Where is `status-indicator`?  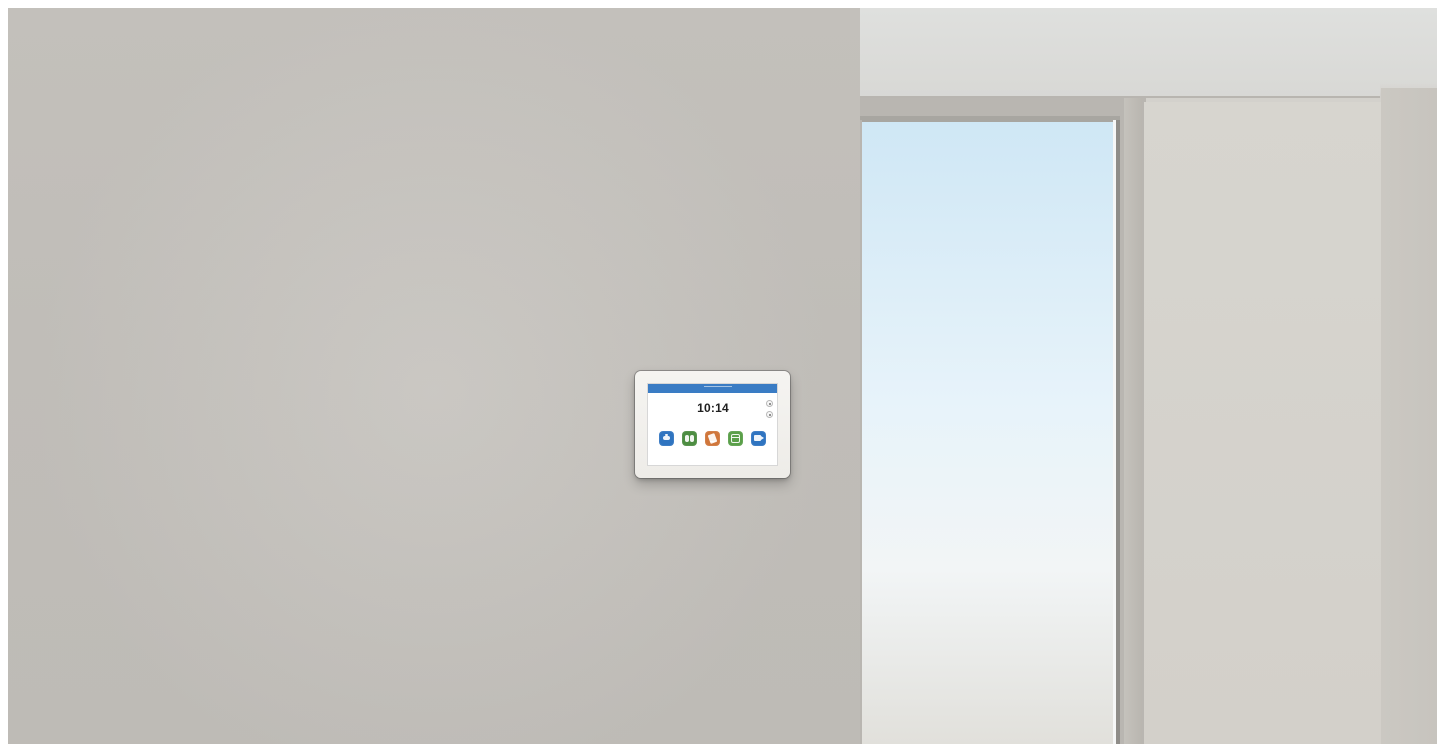 status-indicator is located at coordinates (718, 386).